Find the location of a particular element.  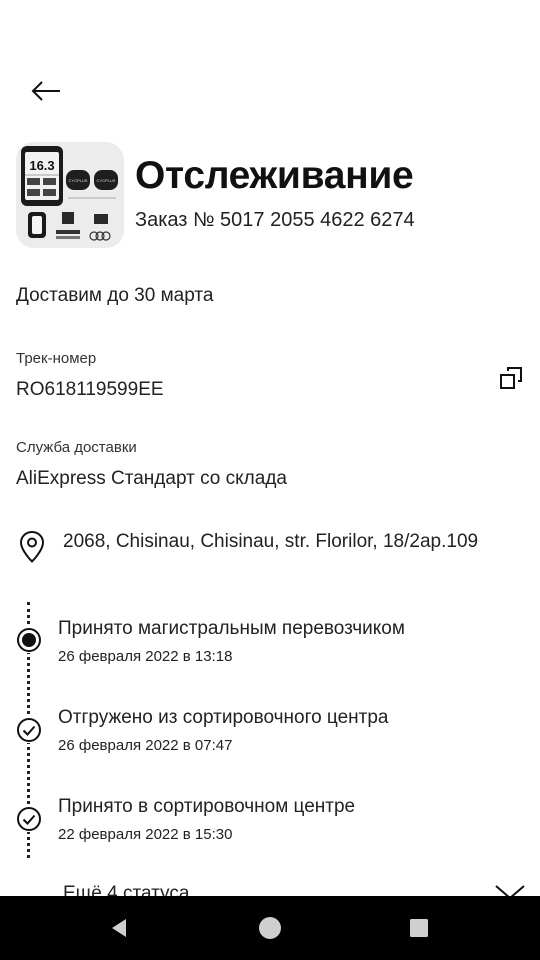

nav-back-button is located at coordinates (119, 928).